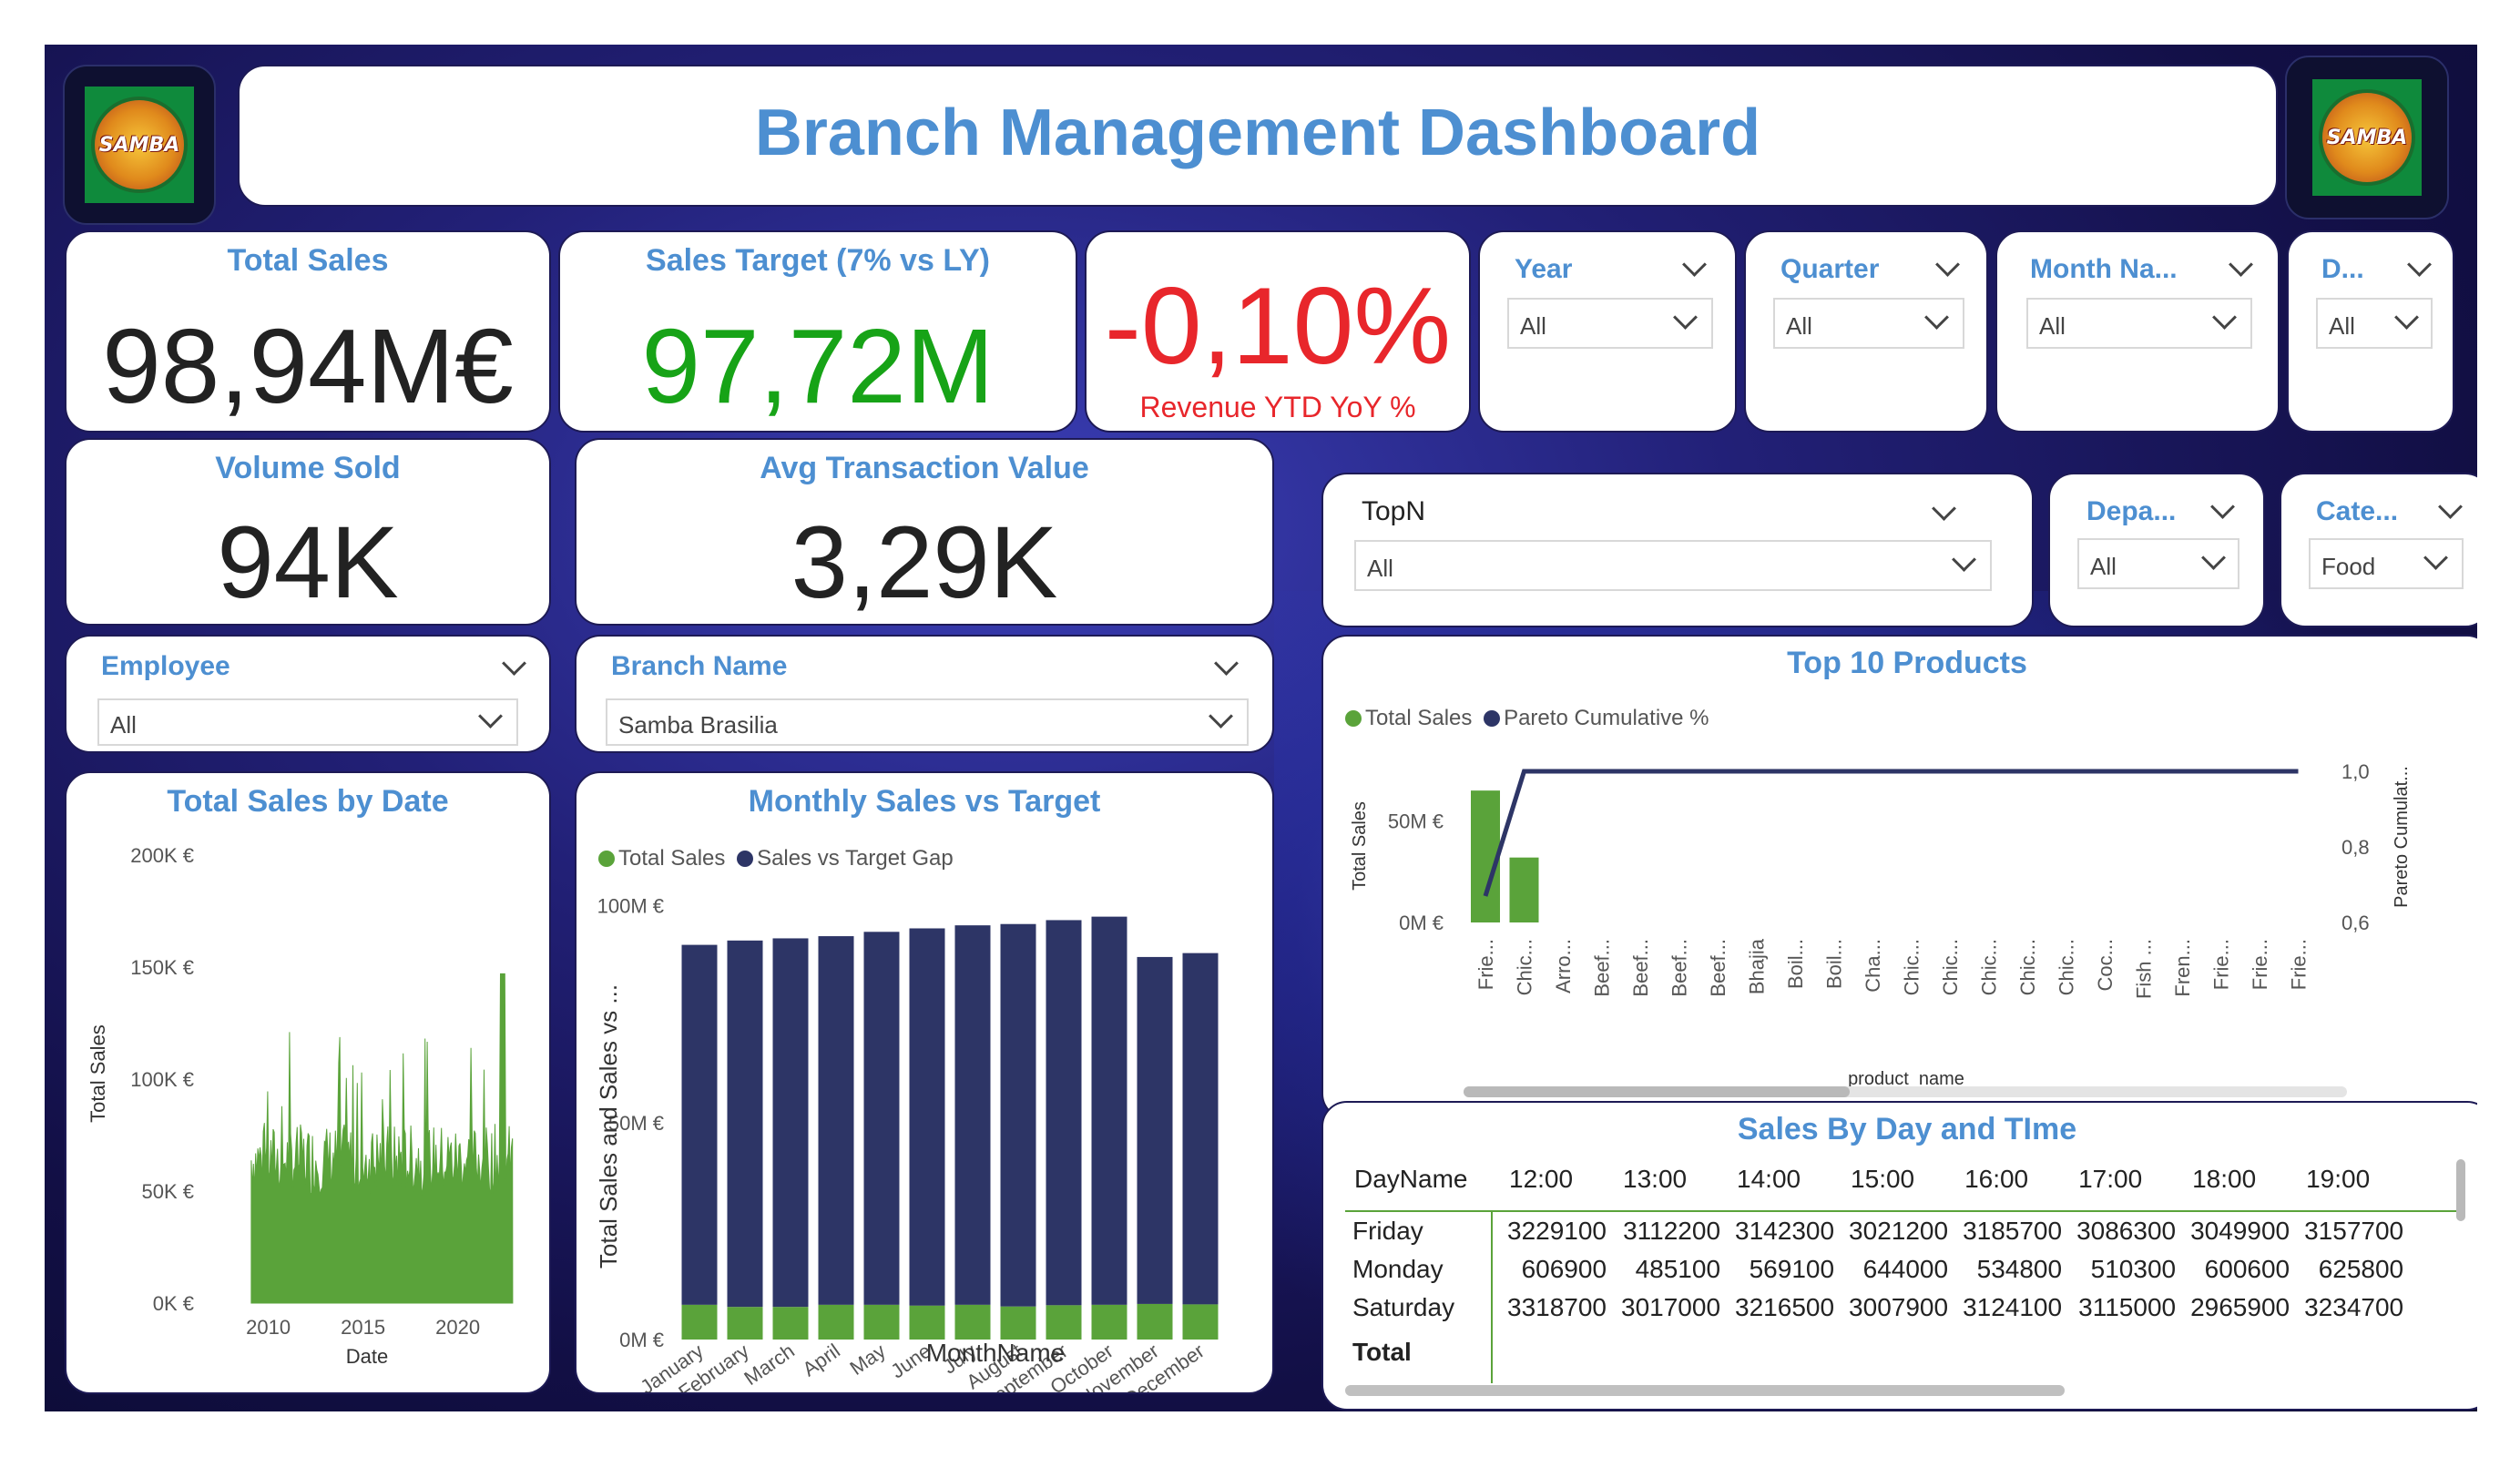 Image resolution: width=2520 pixels, height=1457 pixels. Describe the element at coordinates (98, 1074) in the screenshot. I see `y-axis-title: Total Sales` at that location.